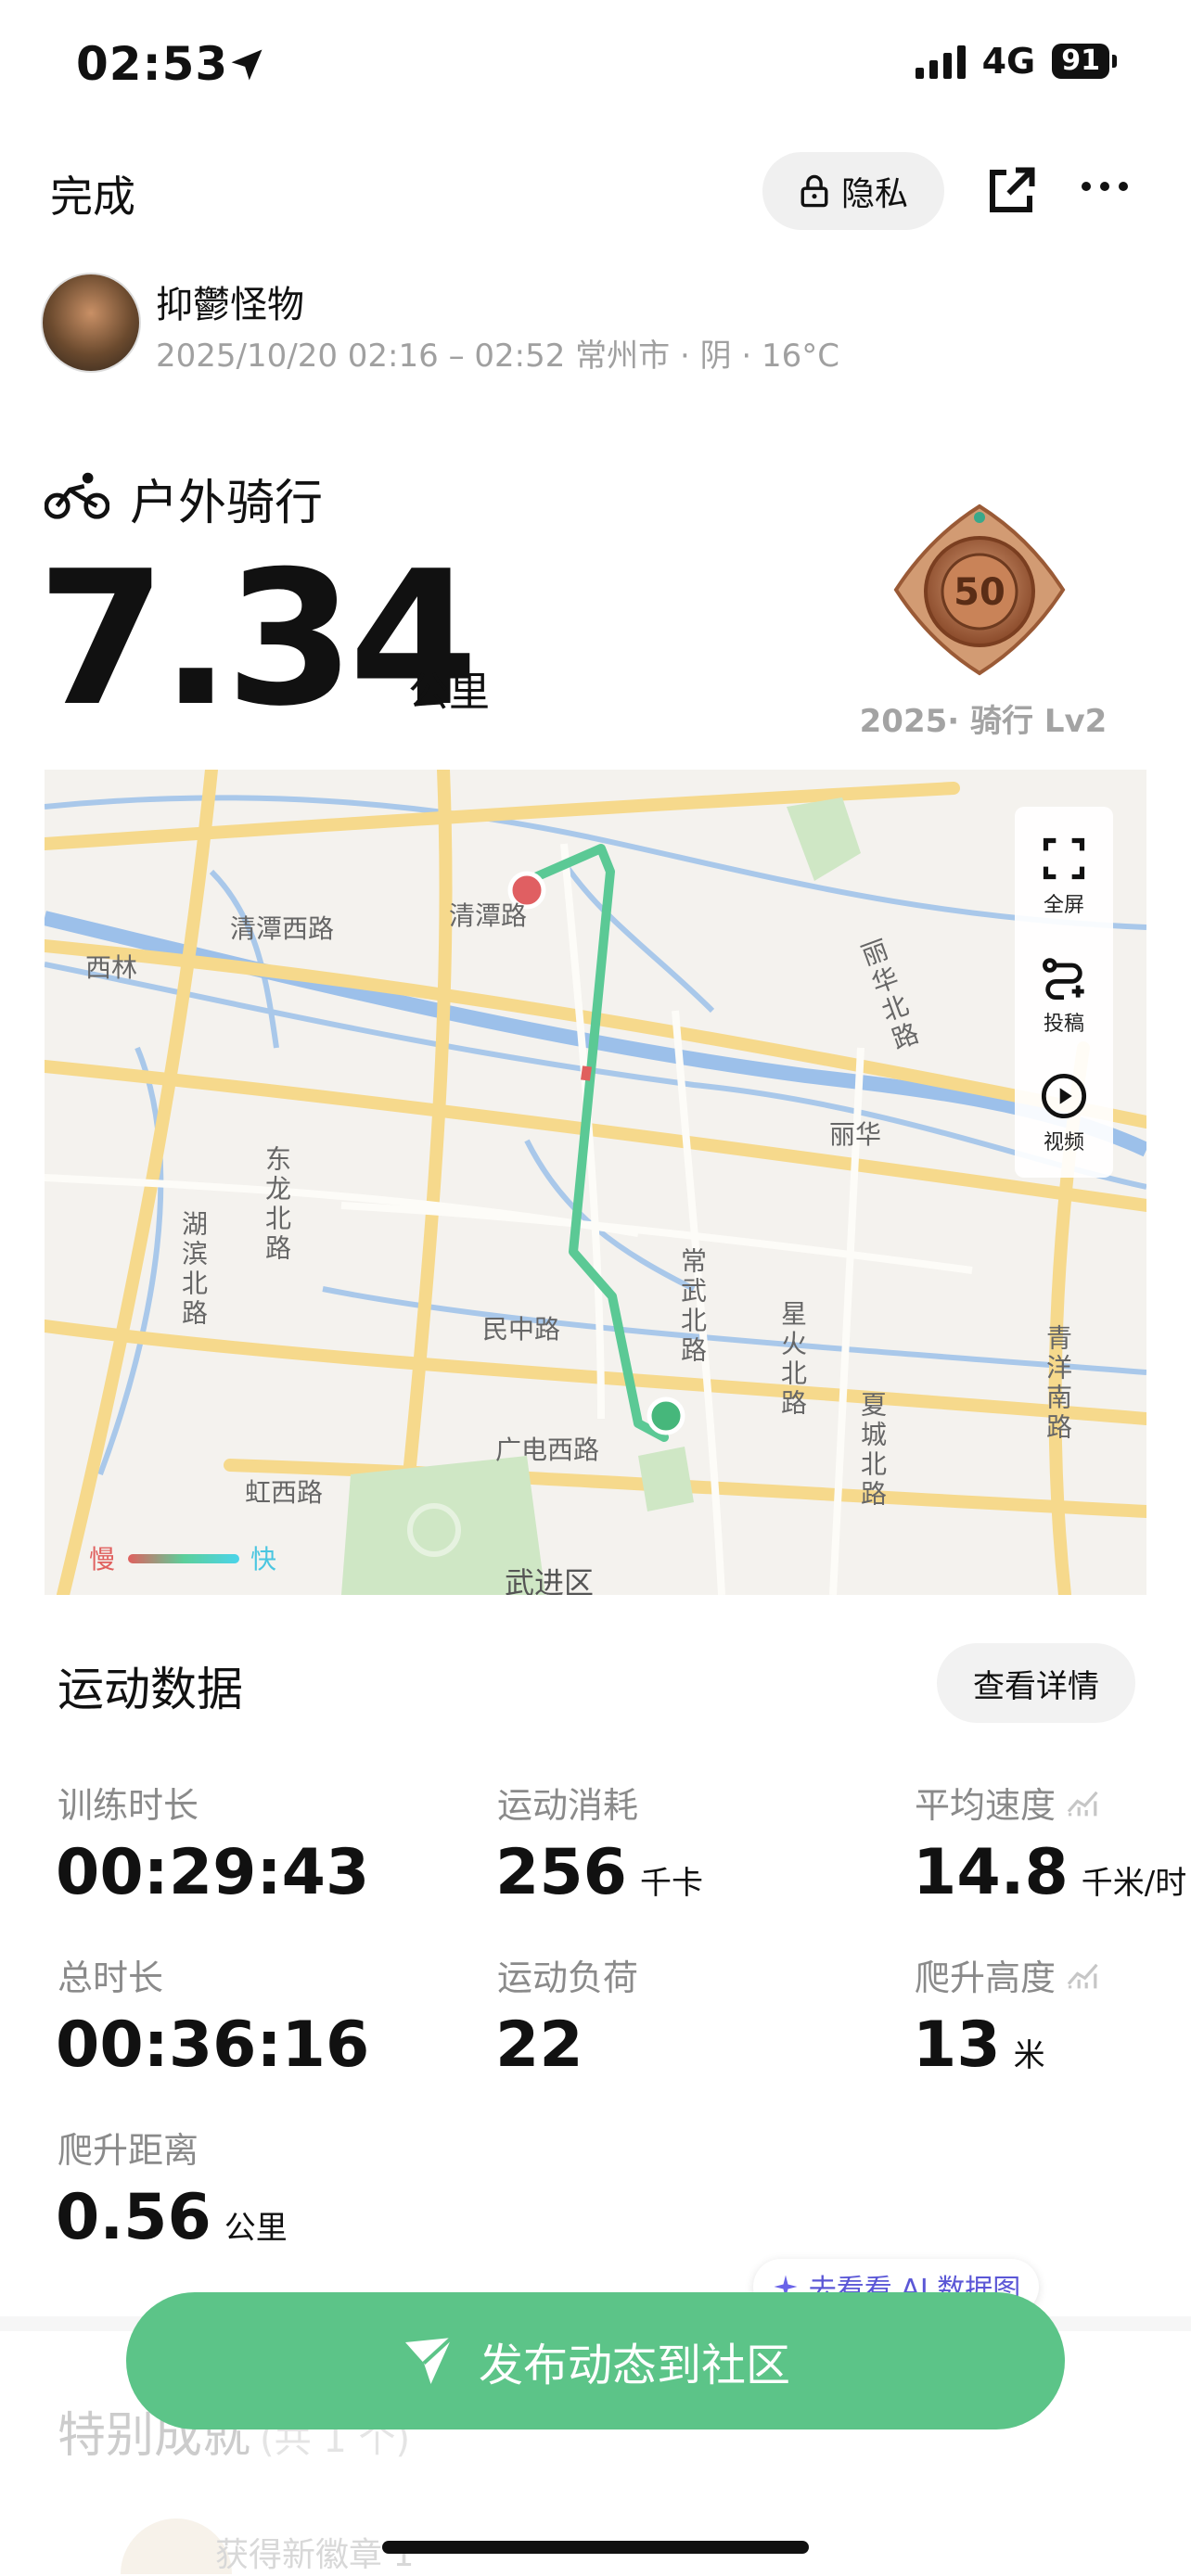  I want to click on distance-unit: 公里, so click(449, 692).